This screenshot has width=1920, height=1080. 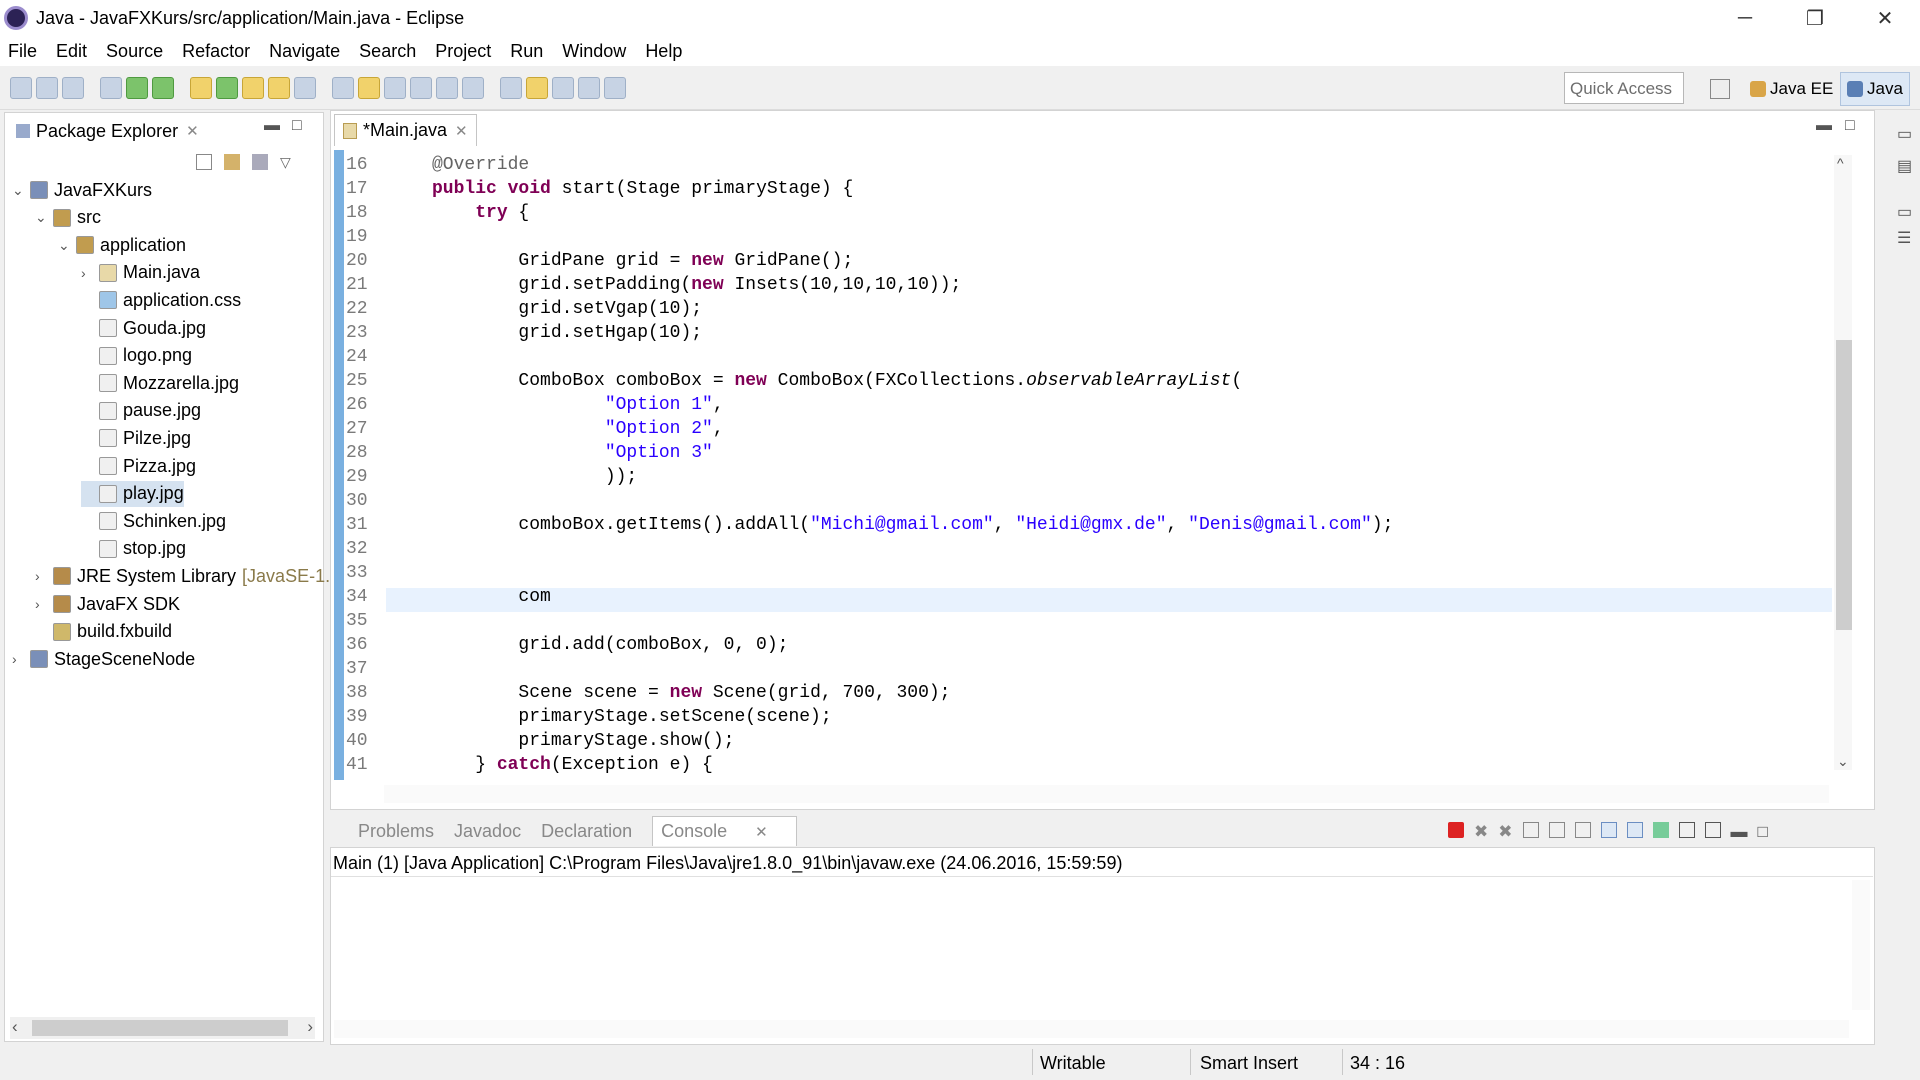 What do you see at coordinates (463, 51) in the screenshot?
I see `menu-project: Project` at bounding box center [463, 51].